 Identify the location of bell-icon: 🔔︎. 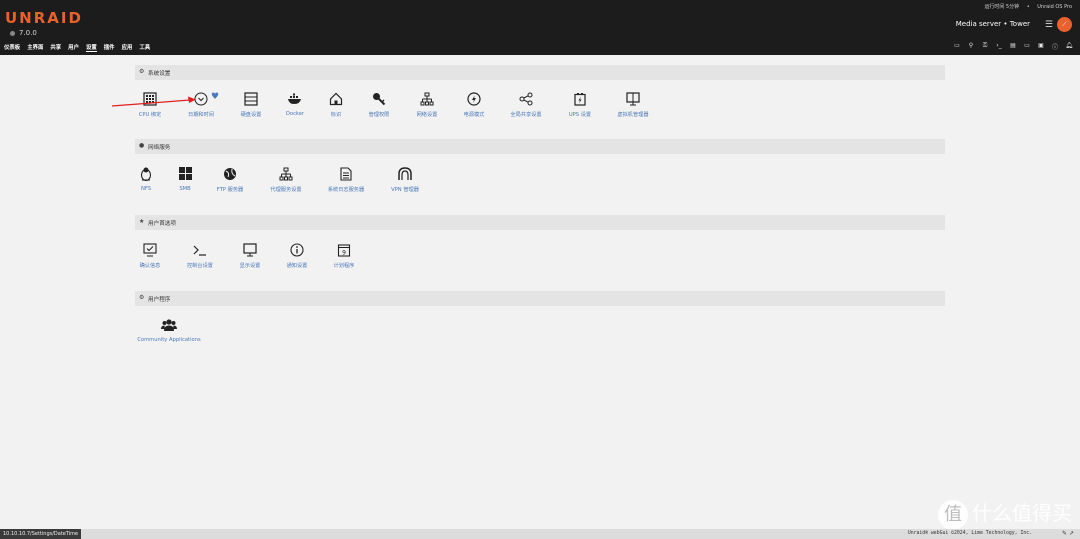
(1069, 46).